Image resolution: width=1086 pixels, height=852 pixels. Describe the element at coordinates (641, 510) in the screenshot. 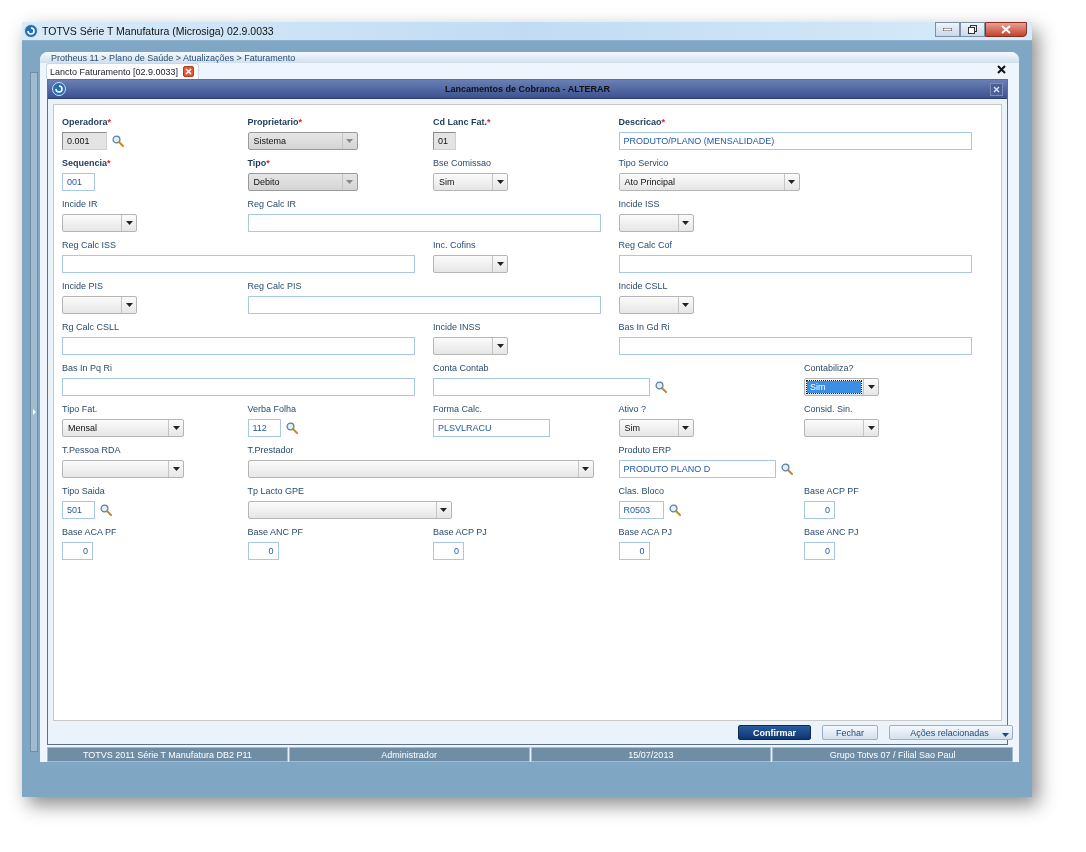

I see `input-field: R0503` at that location.